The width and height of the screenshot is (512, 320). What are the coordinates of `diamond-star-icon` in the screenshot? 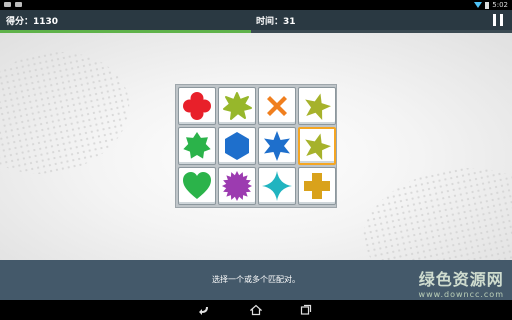 It's located at (277, 186).